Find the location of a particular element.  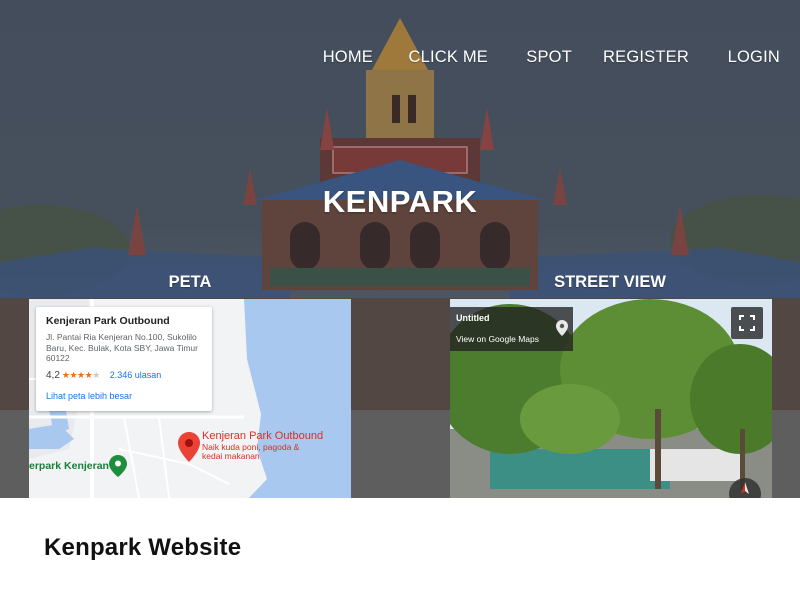

rating-value: 4,2 is located at coordinates (53, 375).